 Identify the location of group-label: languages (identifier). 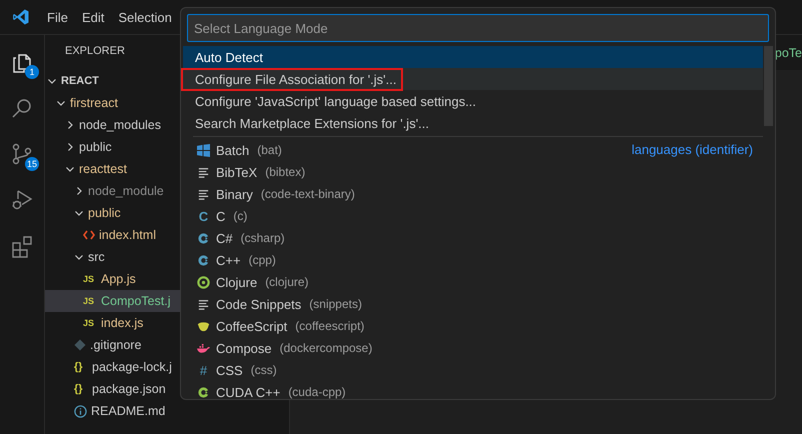
(692, 149).